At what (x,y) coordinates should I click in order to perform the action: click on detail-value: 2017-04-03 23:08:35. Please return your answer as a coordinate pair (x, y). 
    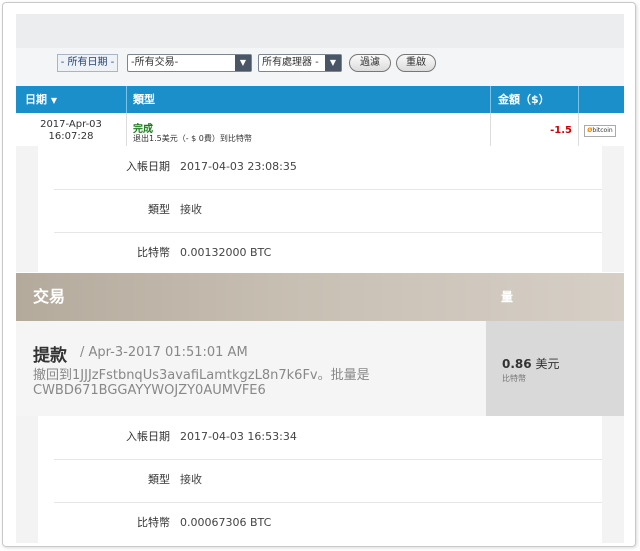
    Looking at the image, I should click on (238, 166).